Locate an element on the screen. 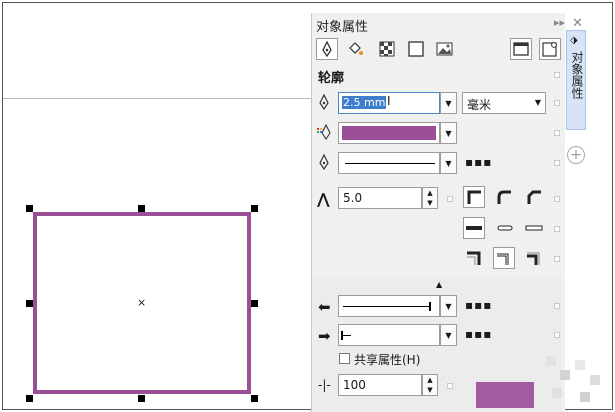 The width and height of the screenshot is (615, 412). color-swatch is located at coordinates (389, 133).